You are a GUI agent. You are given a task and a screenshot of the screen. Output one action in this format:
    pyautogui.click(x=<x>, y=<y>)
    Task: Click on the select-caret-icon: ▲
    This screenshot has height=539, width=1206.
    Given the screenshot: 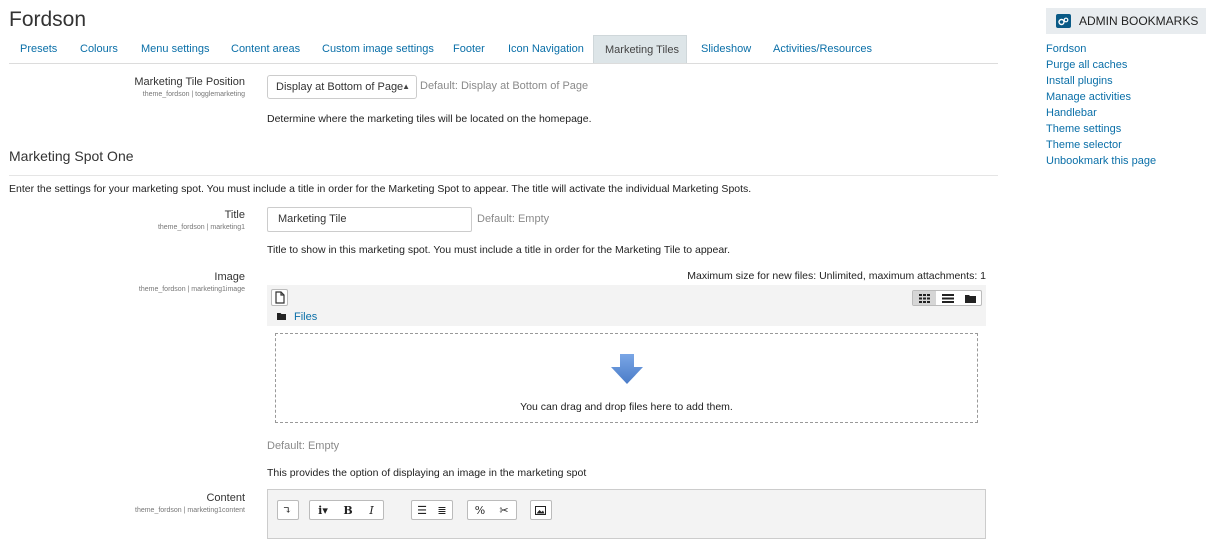 What is the action you would take?
    pyautogui.click(x=406, y=86)
    